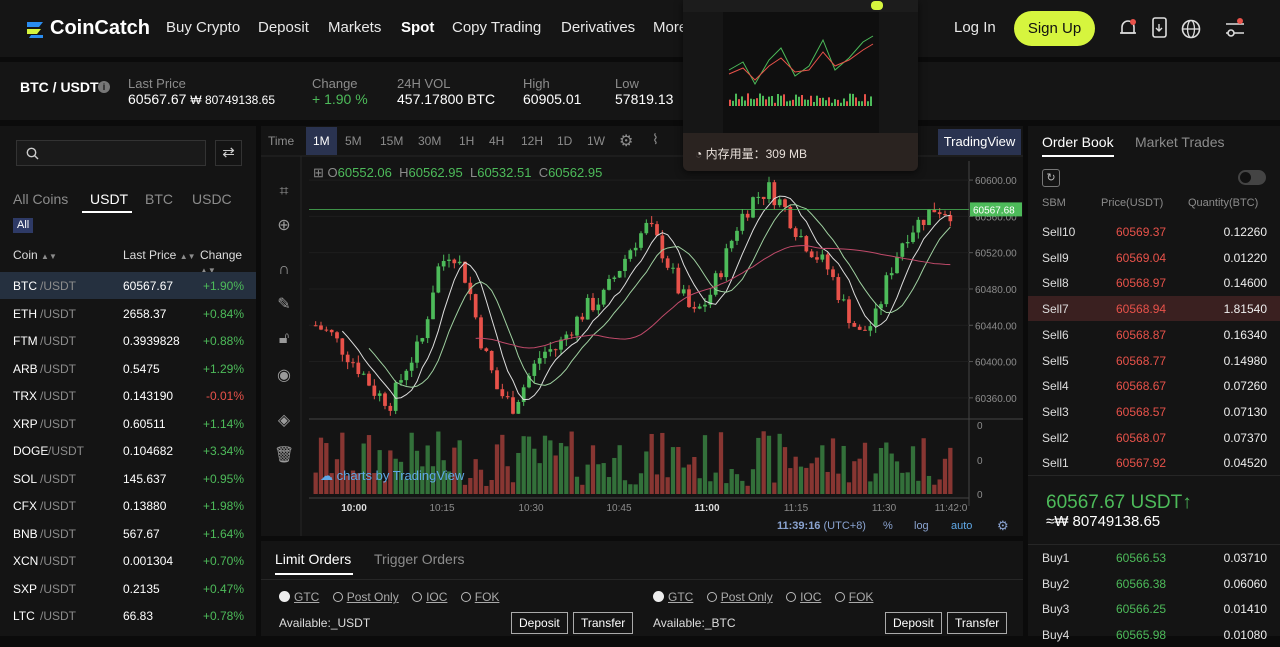  Describe the element at coordinates (284, 304) in the screenshot. I see `pencil-lock-icon: ✎` at that location.